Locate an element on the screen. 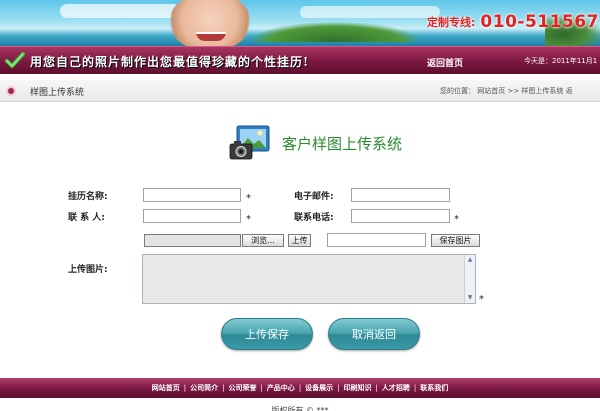  upload-image-label: 上传图片: is located at coordinates (88, 270).